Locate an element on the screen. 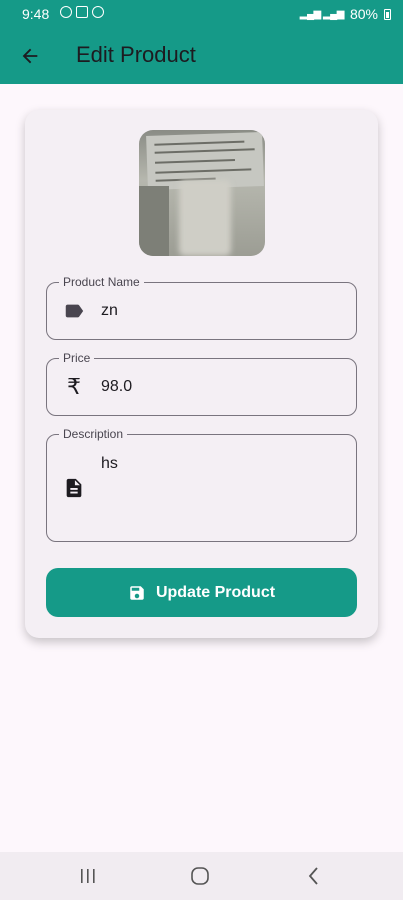 This screenshot has width=403, height=900. home-button is located at coordinates (200, 876).